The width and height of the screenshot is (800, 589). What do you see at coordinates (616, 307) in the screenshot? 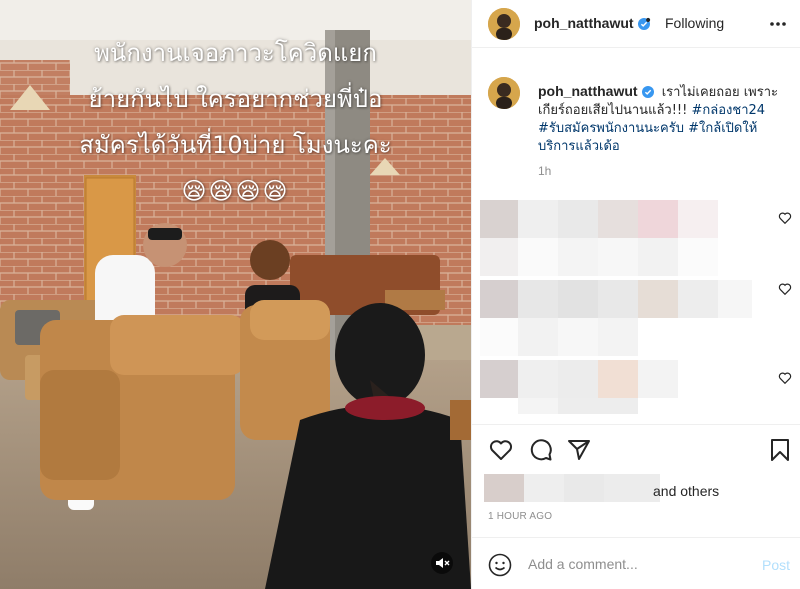
I see `blurred-comments` at bounding box center [616, 307].